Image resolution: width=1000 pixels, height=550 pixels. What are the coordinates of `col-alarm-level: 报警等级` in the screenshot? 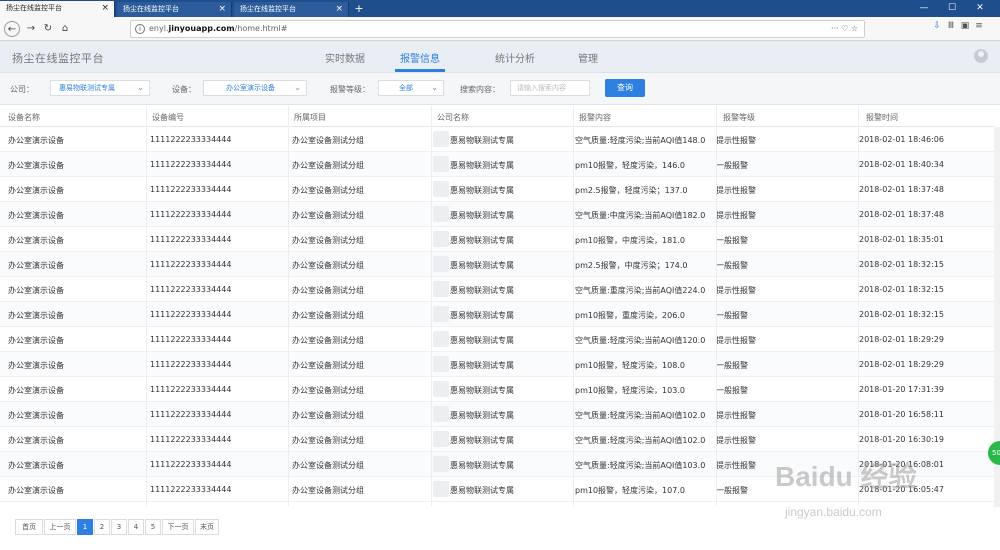 It's located at (739, 117).